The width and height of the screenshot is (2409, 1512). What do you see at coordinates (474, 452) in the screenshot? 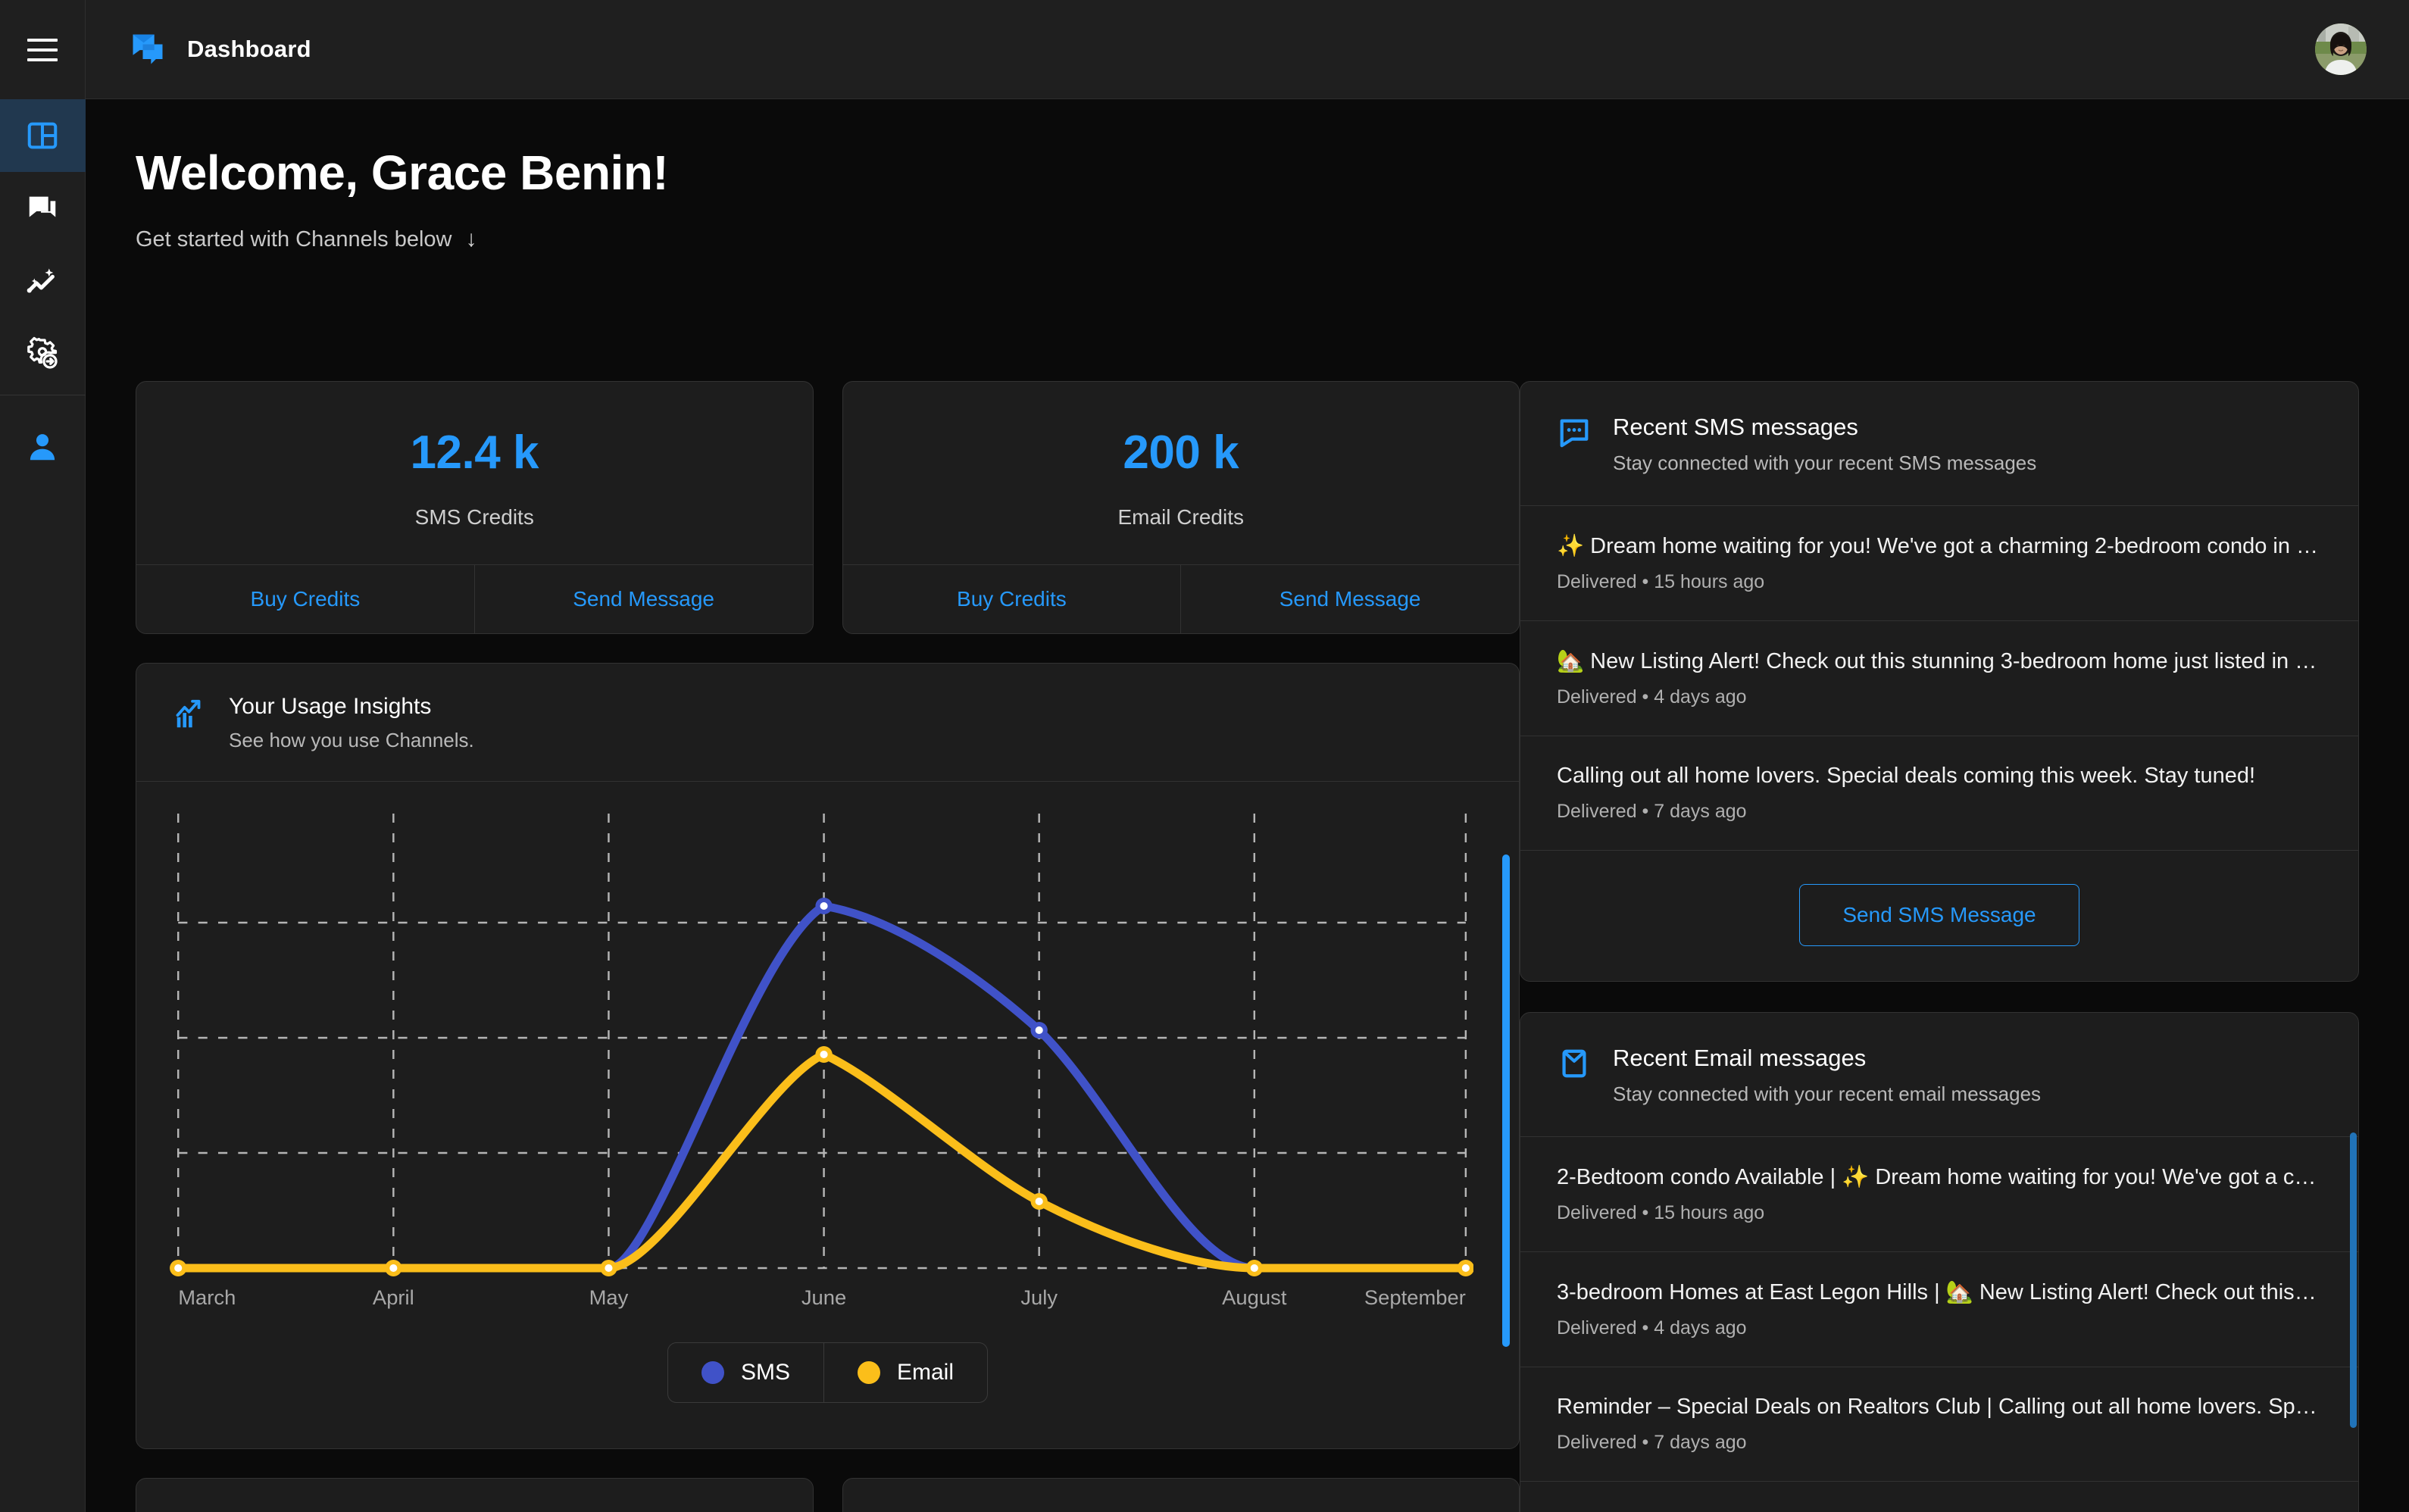
I see `sms-credits-value: 12.4 k` at bounding box center [474, 452].